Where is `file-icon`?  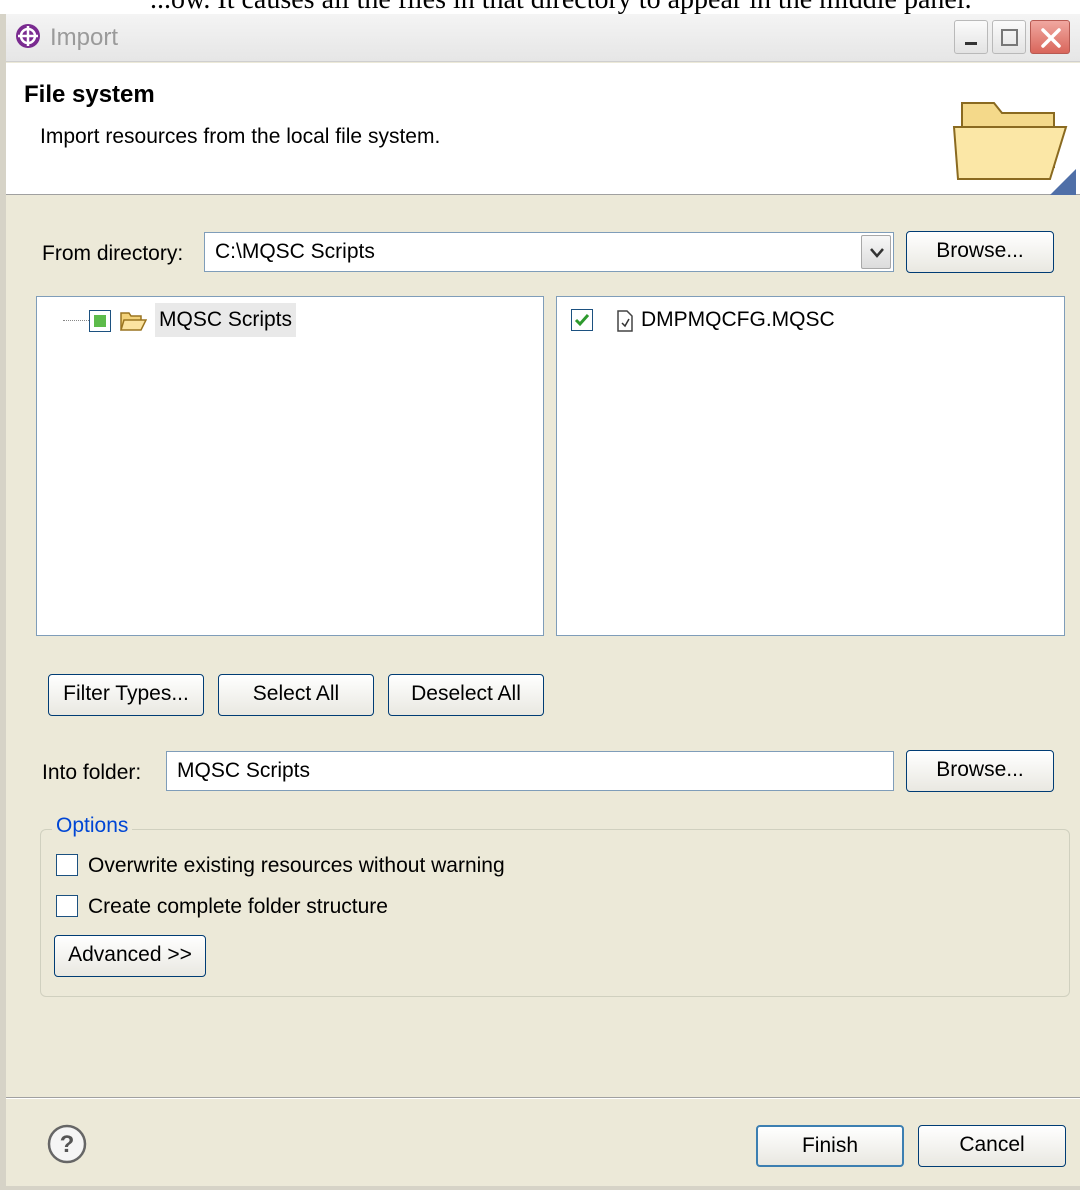 file-icon is located at coordinates (625, 321).